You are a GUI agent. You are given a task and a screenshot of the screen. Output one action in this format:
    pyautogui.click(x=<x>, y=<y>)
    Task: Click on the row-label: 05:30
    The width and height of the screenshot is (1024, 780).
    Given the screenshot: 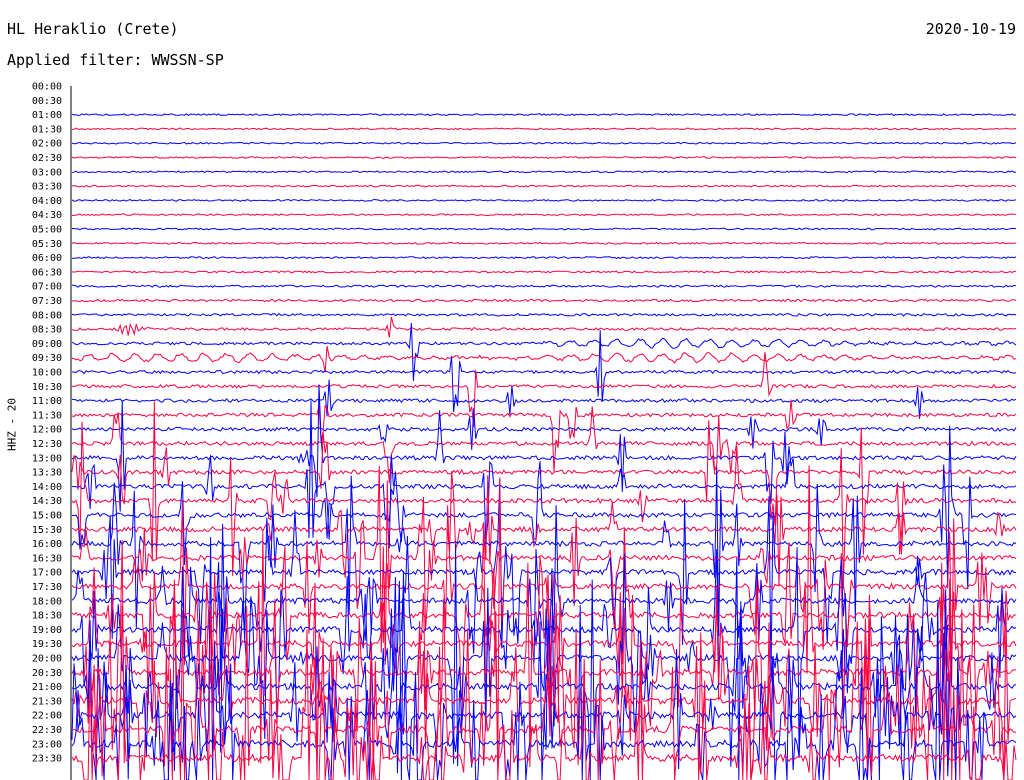 What is the action you would take?
    pyautogui.click(x=47, y=244)
    